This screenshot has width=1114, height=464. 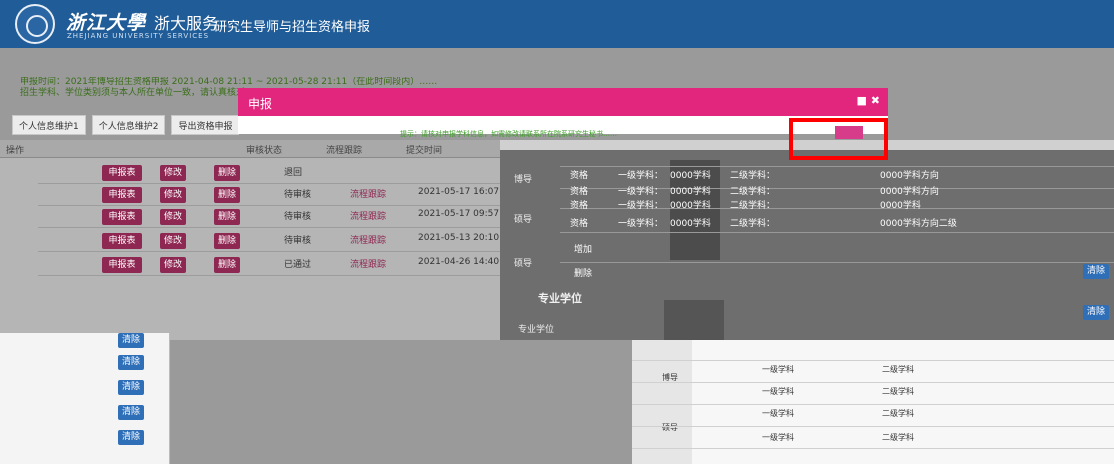 What do you see at coordinates (264, 151) in the screenshot?
I see `header-cell: 审核状态` at bounding box center [264, 151].